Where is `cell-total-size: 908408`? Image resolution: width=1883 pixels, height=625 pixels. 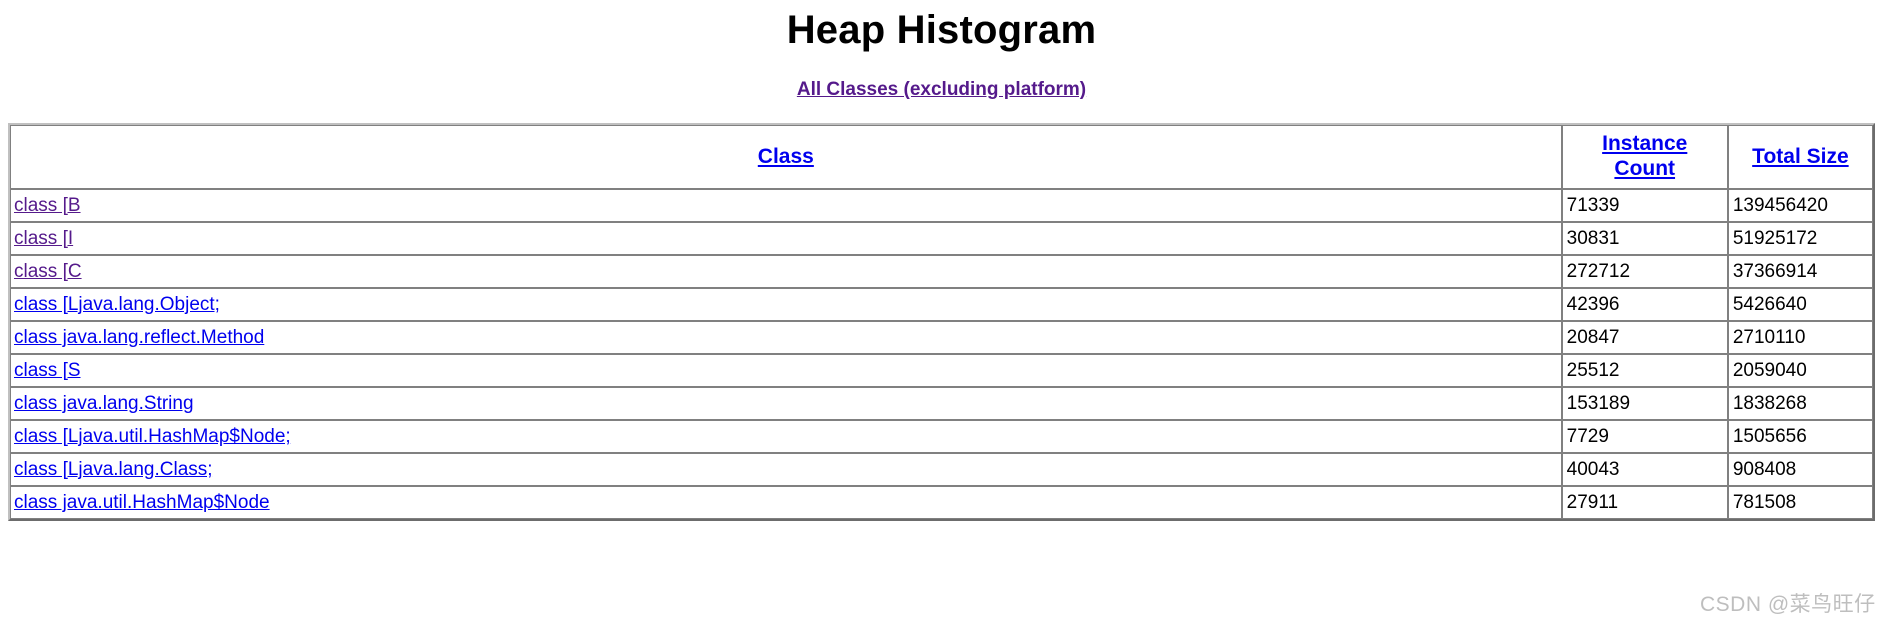
cell-total-size: 908408 is located at coordinates (1800, 469).